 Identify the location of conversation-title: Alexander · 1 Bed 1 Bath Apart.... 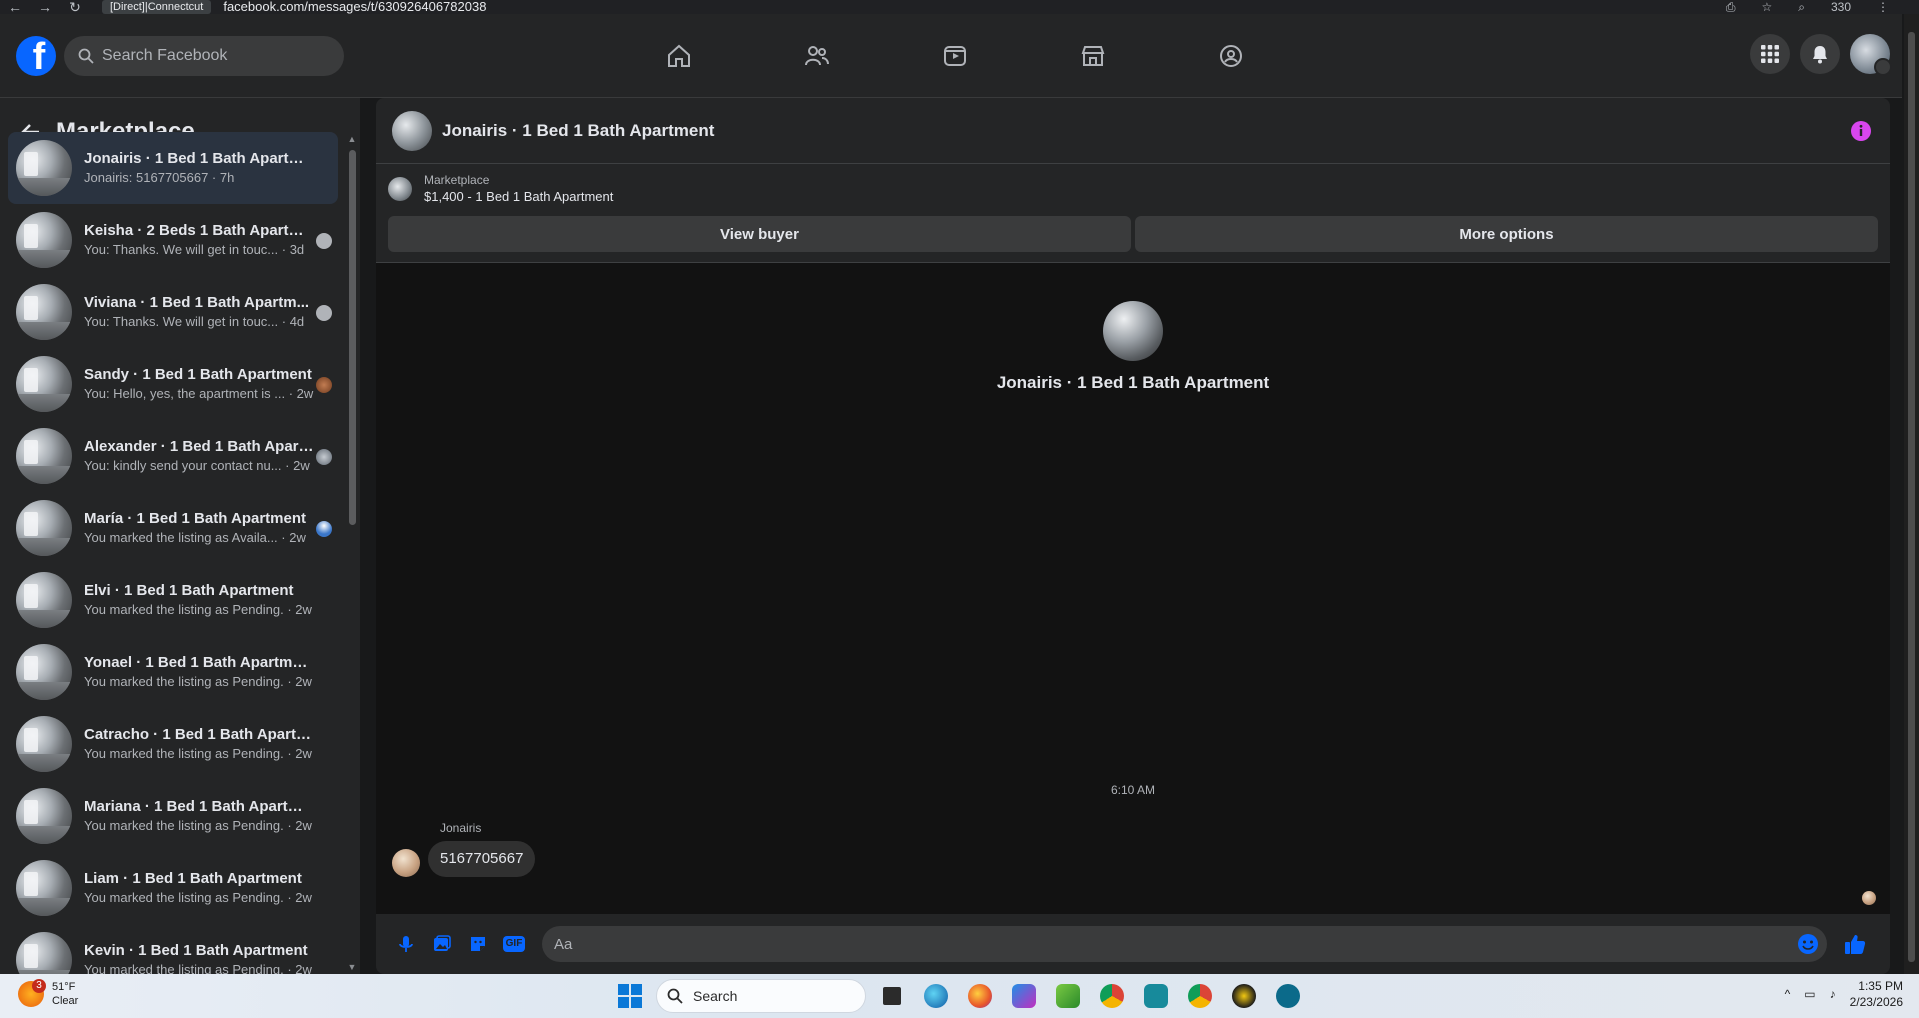
(199, 446).